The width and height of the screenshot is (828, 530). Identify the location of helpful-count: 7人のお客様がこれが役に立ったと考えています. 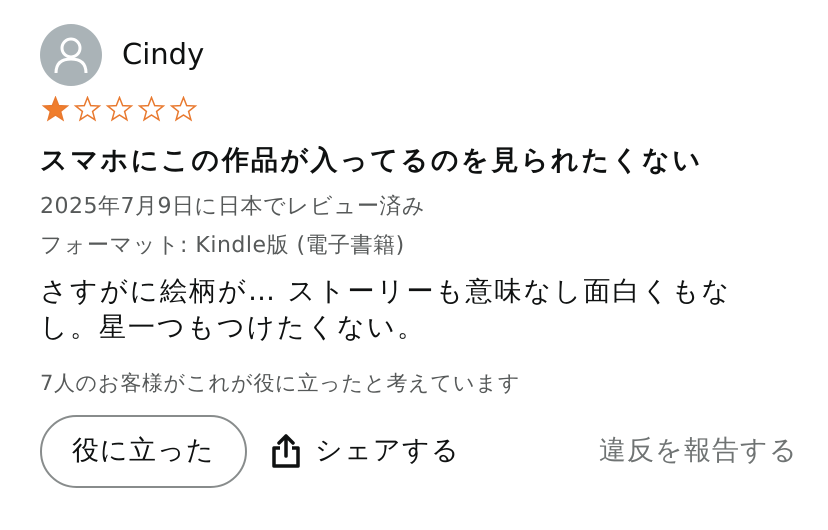
(281, 383).